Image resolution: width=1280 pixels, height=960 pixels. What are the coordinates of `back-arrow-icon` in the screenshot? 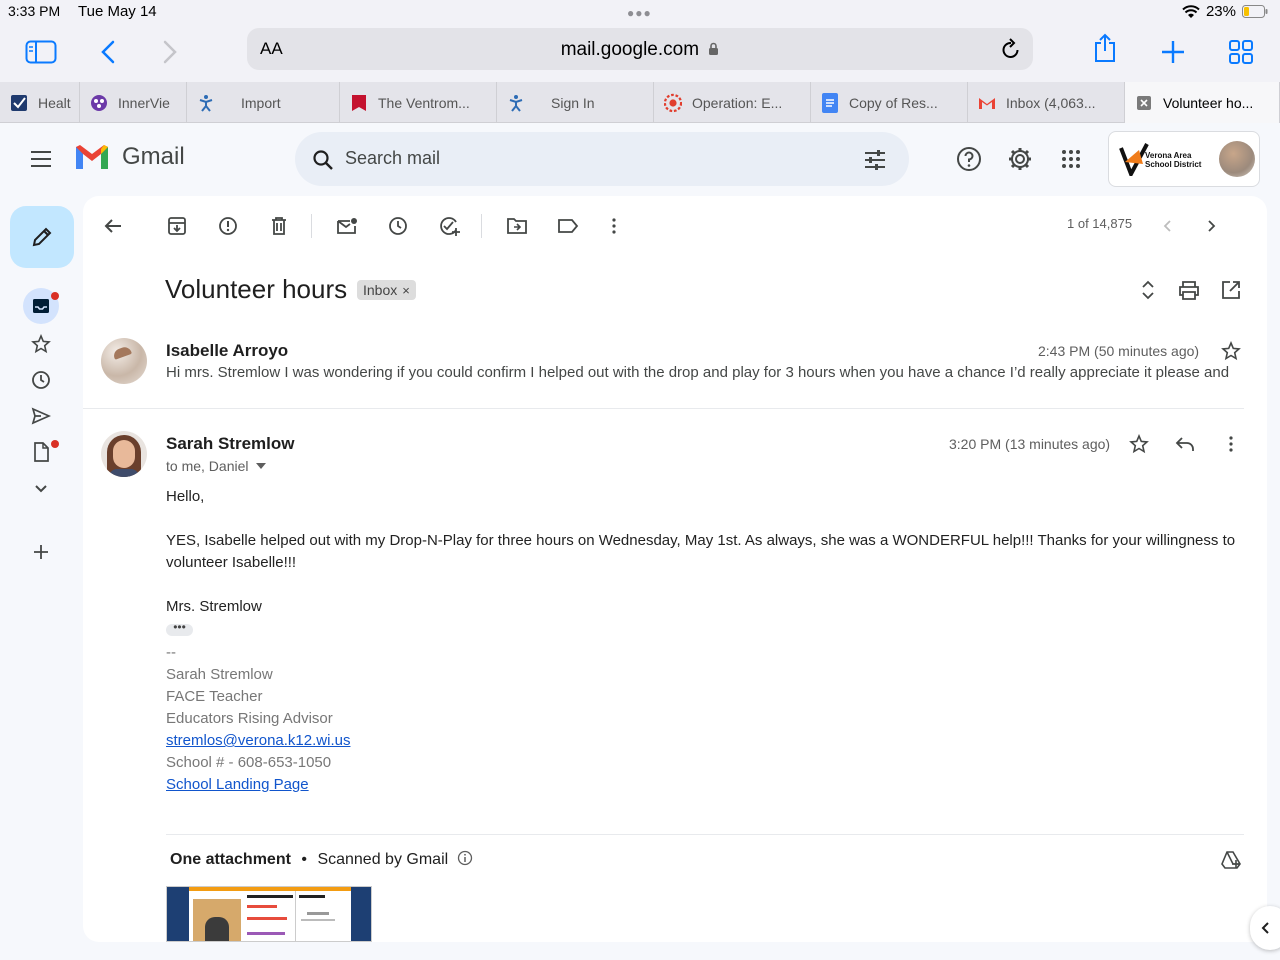 It's located at (113, 226).